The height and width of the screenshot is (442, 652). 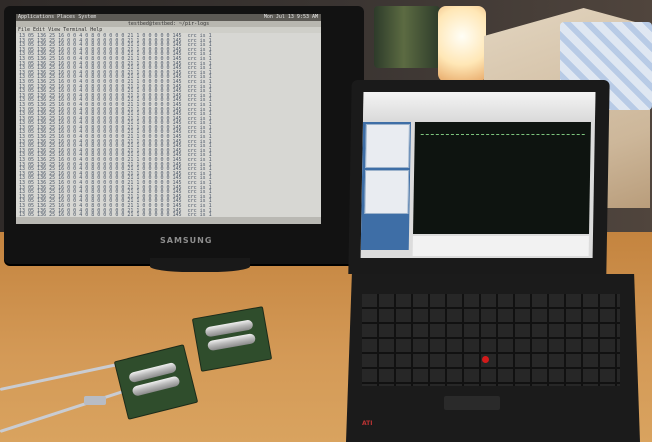 I want to click on settings-panel, so click(x=387, y=146).